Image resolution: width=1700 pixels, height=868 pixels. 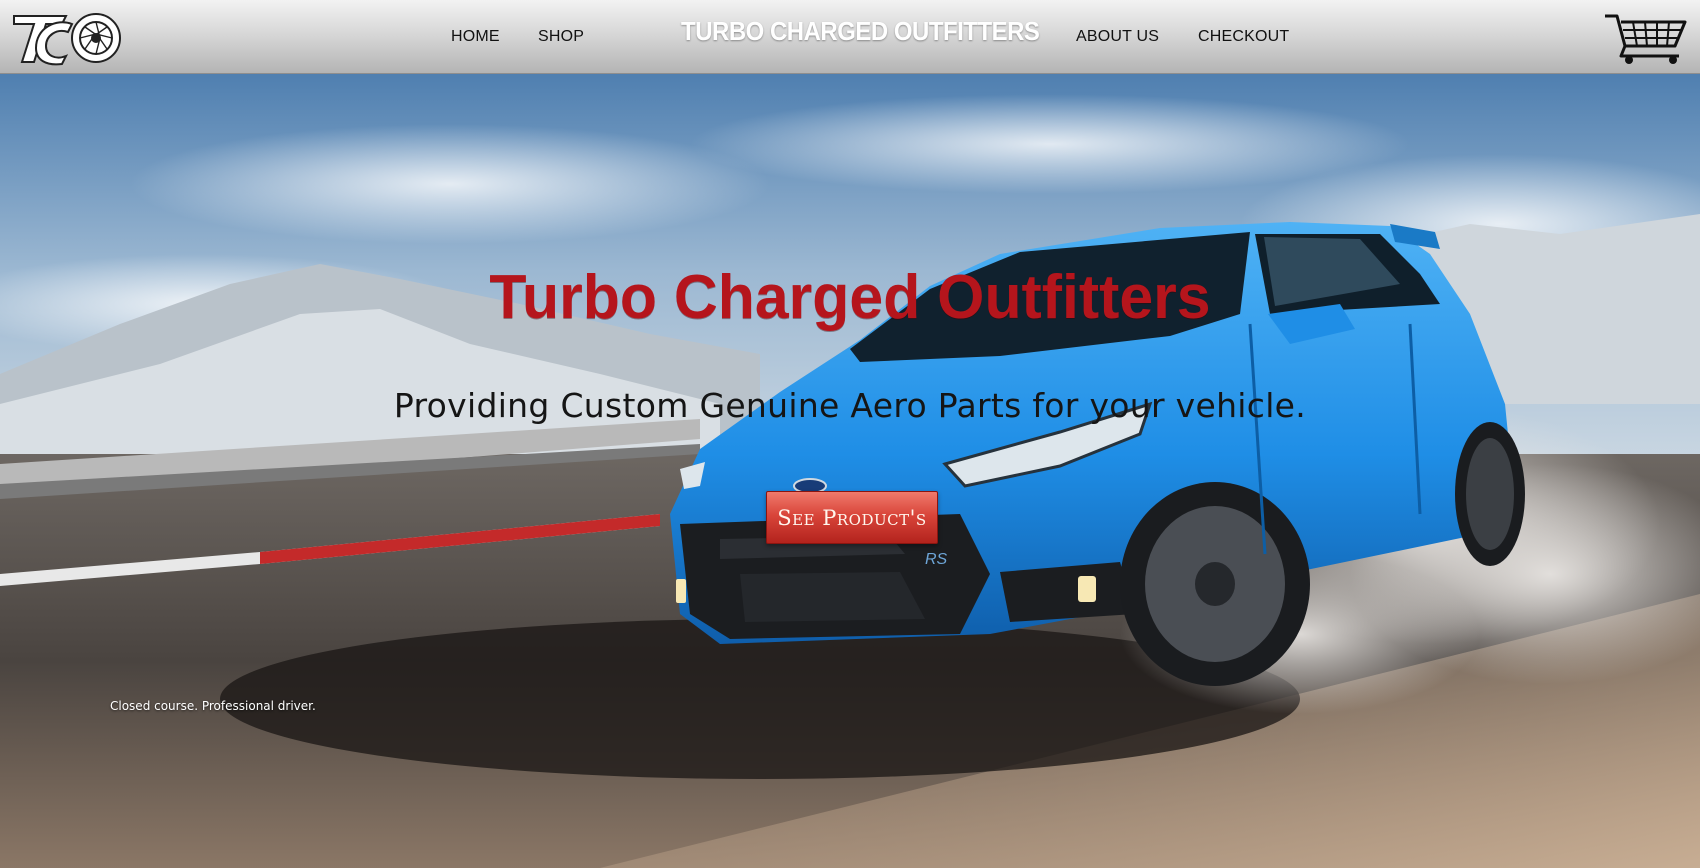 What do you see at coordinates (860, 31) in the screenshot?
I see `site-brand-title: TURBO CHARGED OUTFITTERS` at bounding box center [860, 31].